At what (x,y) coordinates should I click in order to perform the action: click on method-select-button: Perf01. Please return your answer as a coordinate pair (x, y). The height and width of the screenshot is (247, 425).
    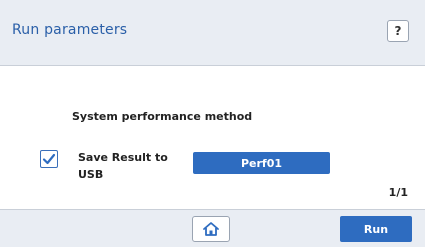
    Looking at the image, I should click on (261, 163).